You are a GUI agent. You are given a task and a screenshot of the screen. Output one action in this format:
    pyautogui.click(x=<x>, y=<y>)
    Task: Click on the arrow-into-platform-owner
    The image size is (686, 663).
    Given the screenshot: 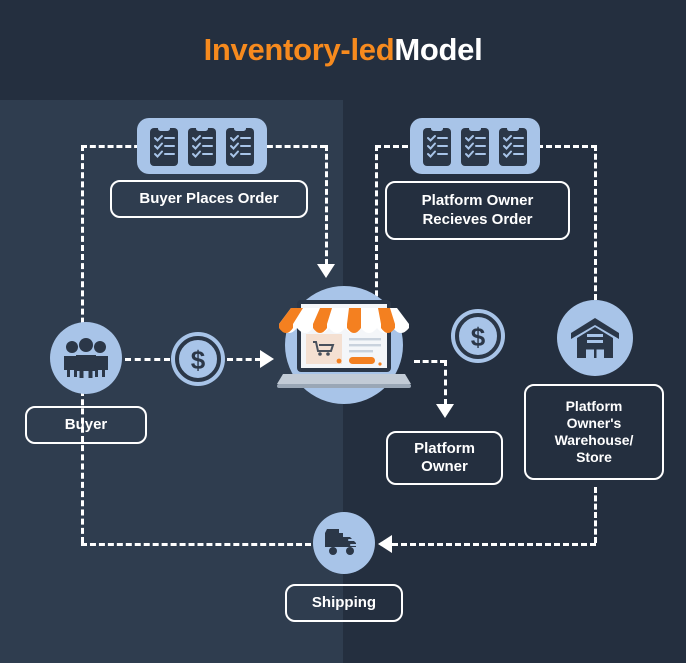 What is the action you would take?
    pyautogui.click(x=445, y=411)
    